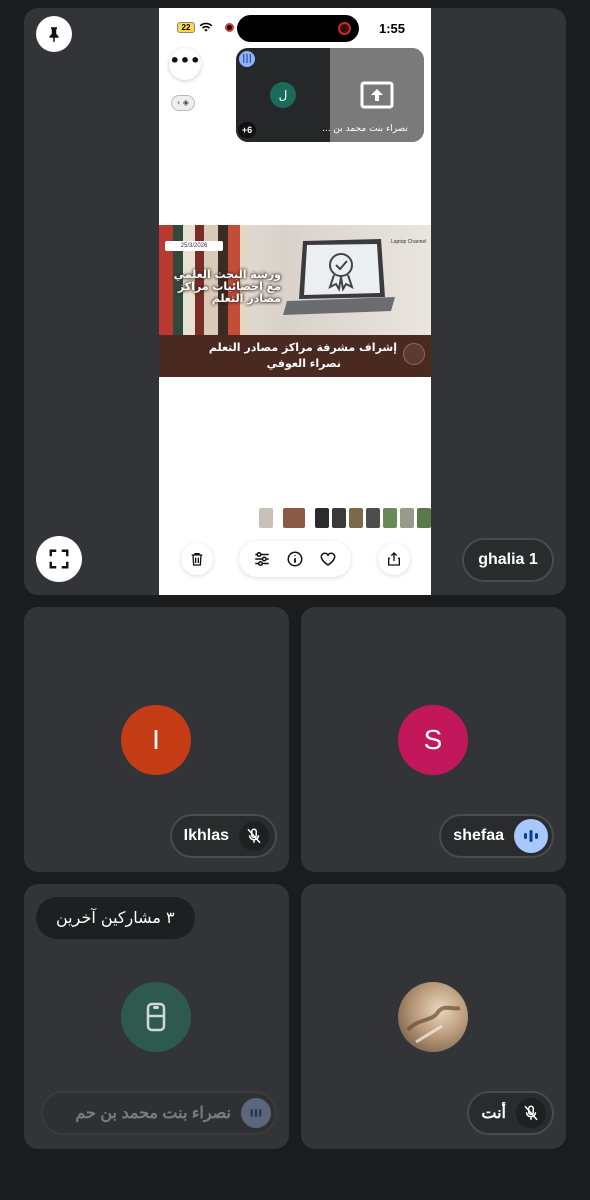 The width and height of the screenshot is (590, 1200). Describe the element at coordinates (183, 103) in the screenshot. I see `ar-toggle-button: ‹ ◈` at that location.